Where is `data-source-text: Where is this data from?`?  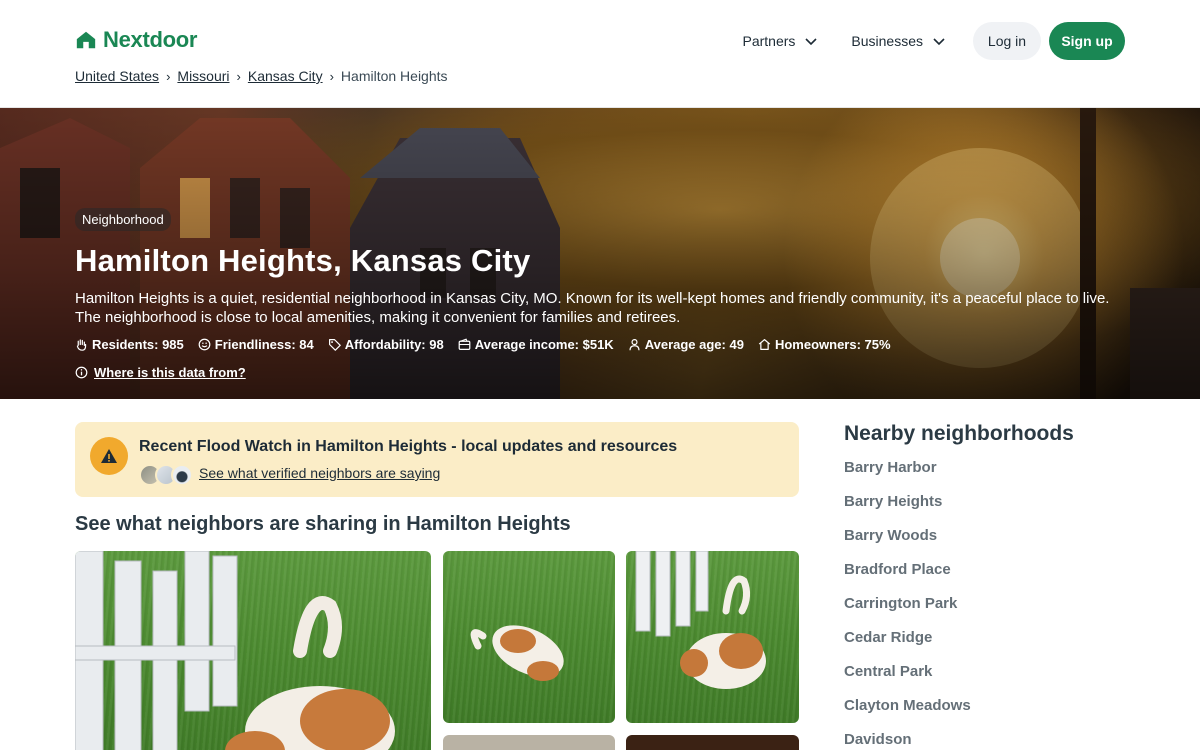 data-source-text: Where is this data from? is located at coordinates (170, 372).